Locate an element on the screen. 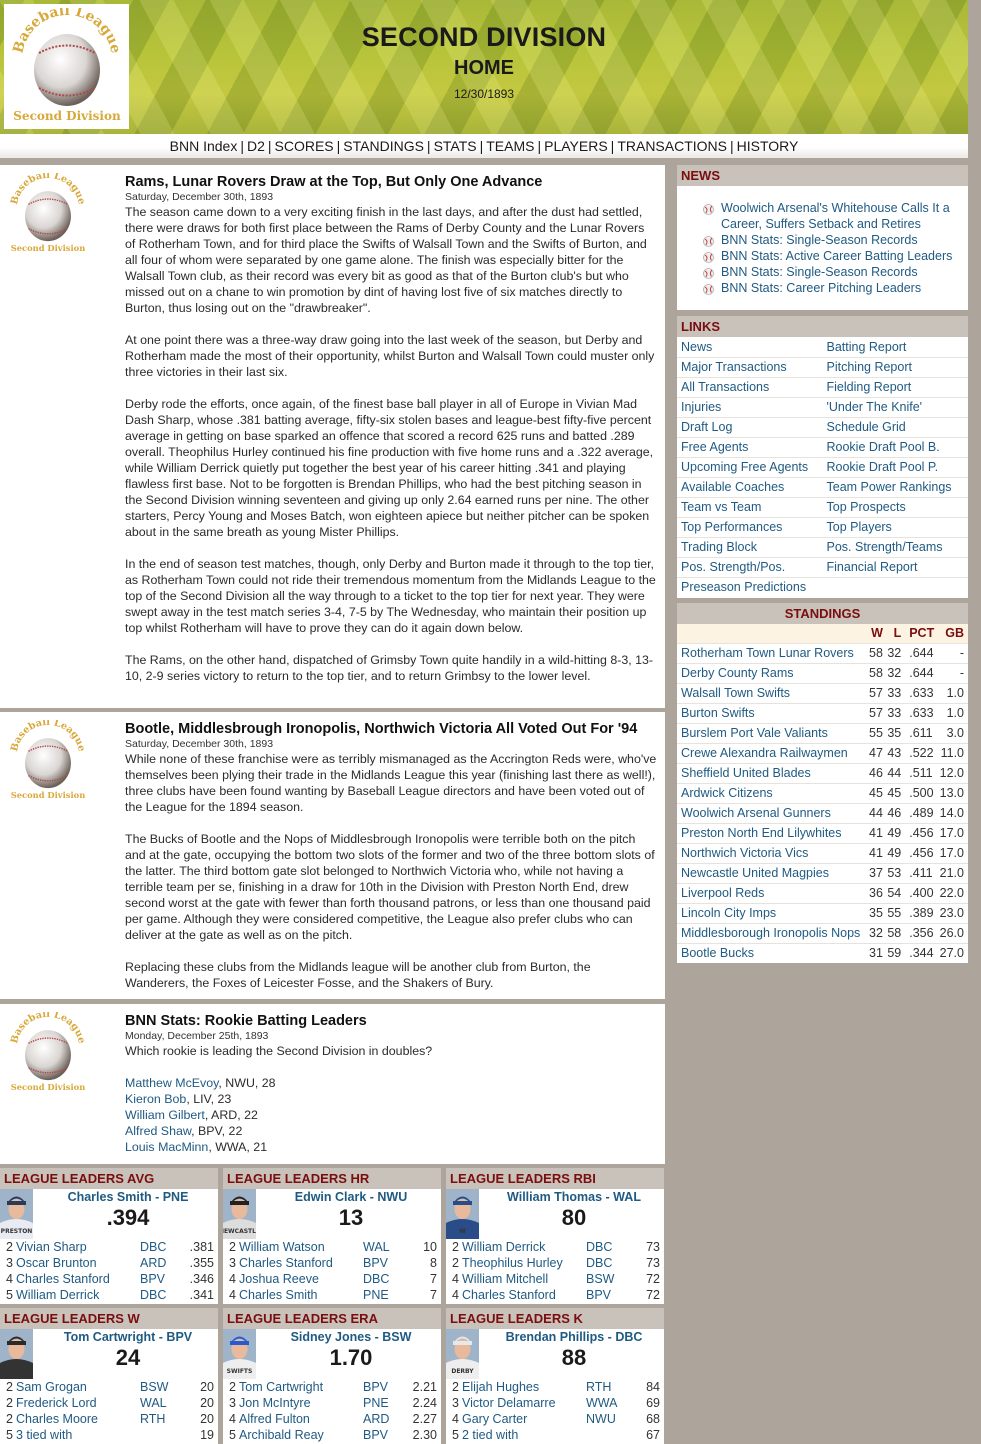 Image resolution: width=981 pixels, height=1444 pixels. link-top-prospects: Top Prospects is located at coordinates (895, 506).